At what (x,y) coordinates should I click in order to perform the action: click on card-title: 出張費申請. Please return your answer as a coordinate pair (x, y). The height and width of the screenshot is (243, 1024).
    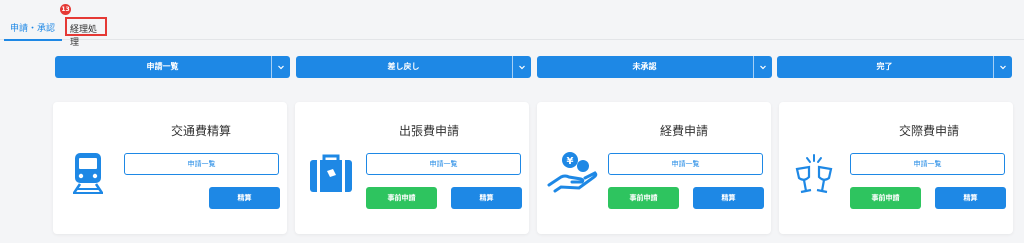
    Looking at the image, I should click on (429, 131).